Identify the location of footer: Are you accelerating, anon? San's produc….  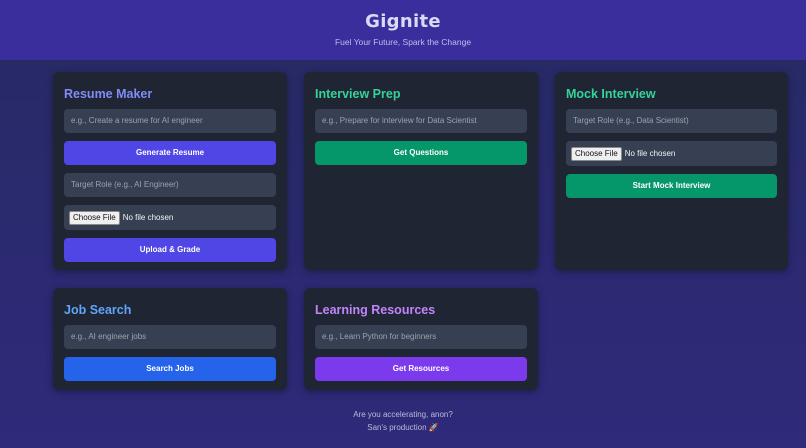
(403, 421).